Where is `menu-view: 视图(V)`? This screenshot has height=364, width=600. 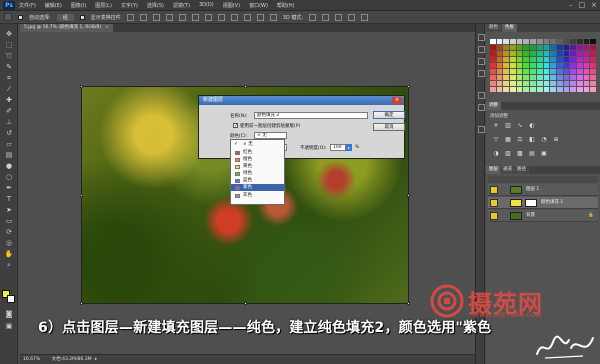
menu-view: 视图(V) is located at coordinates (231, 5).